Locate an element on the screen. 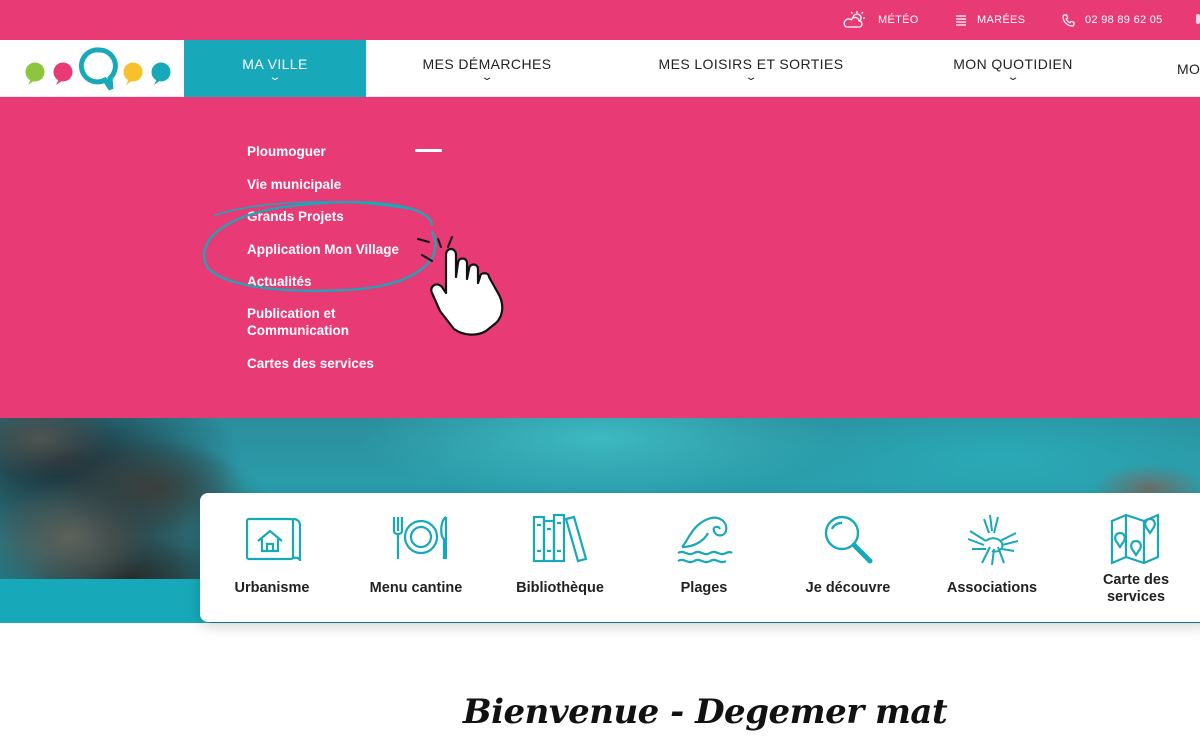 The image size is (1200, 745). quick-associations: Associations is located at coordinates (992, 557).